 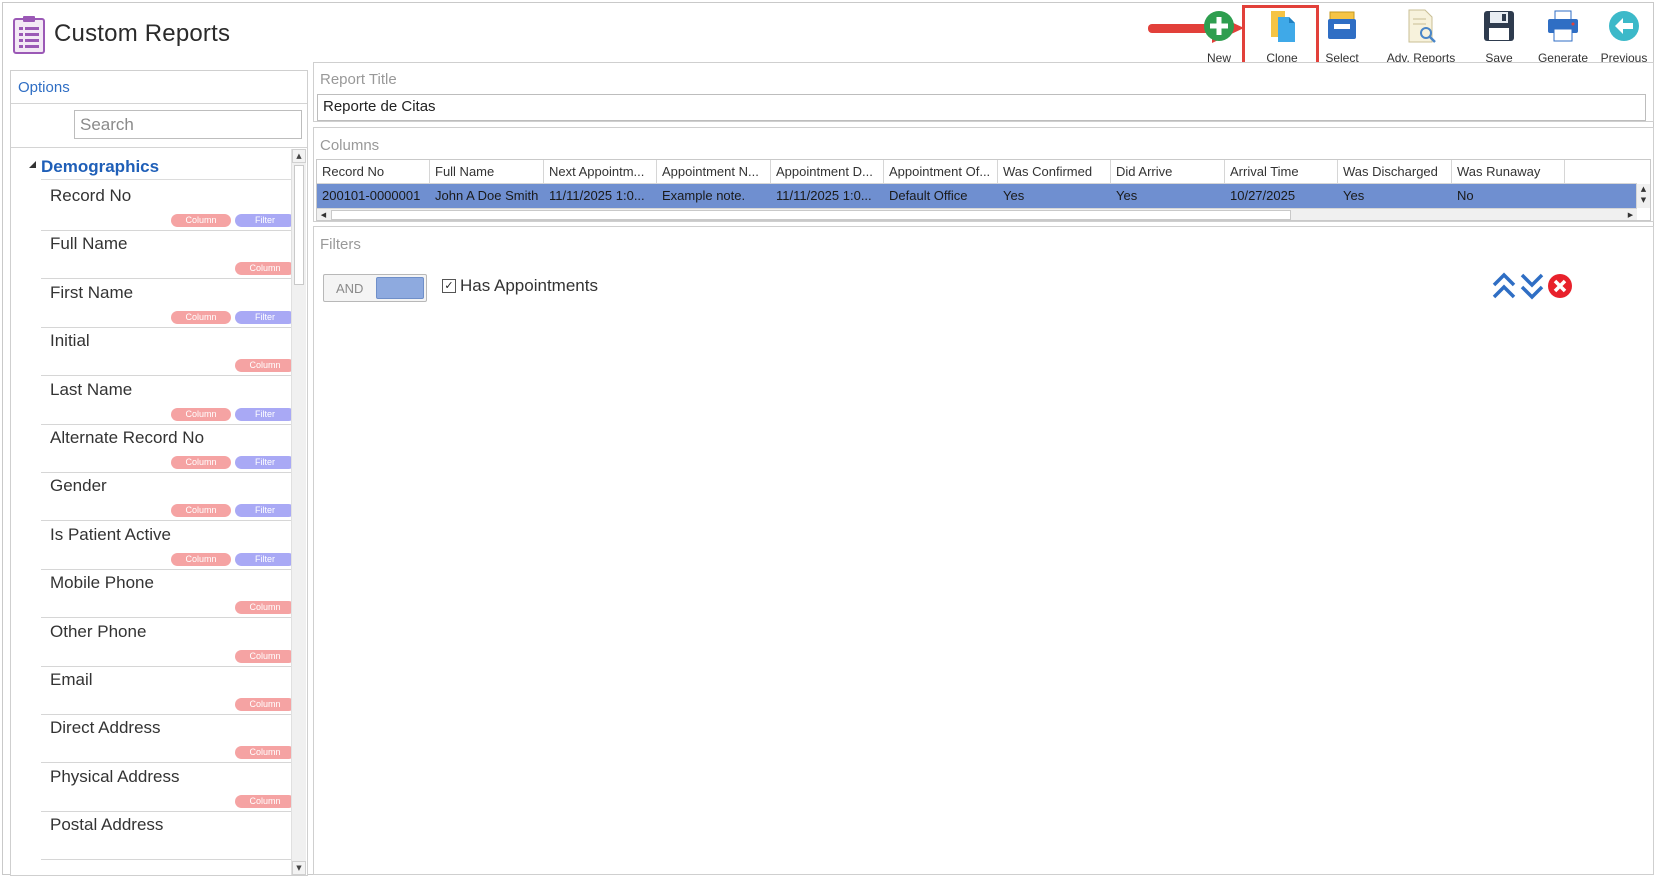 I want to click on table-cell: Default Office, so click(x=928, y=195).